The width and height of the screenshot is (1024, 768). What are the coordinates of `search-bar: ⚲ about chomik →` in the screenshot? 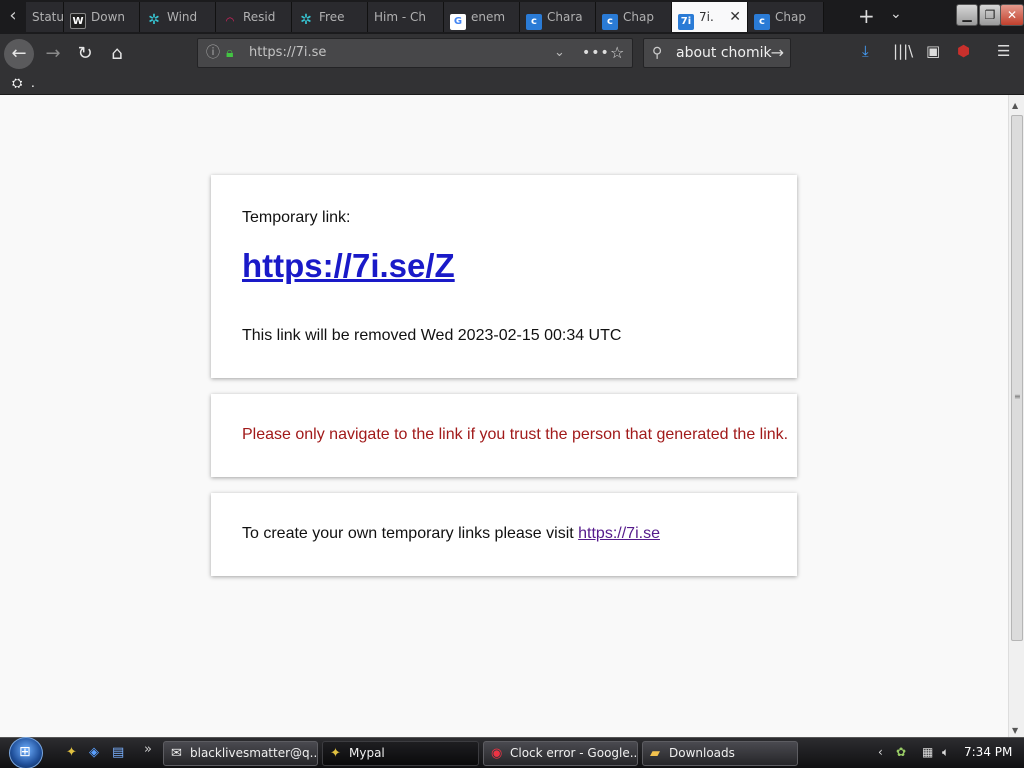 It's located at (717, 53).